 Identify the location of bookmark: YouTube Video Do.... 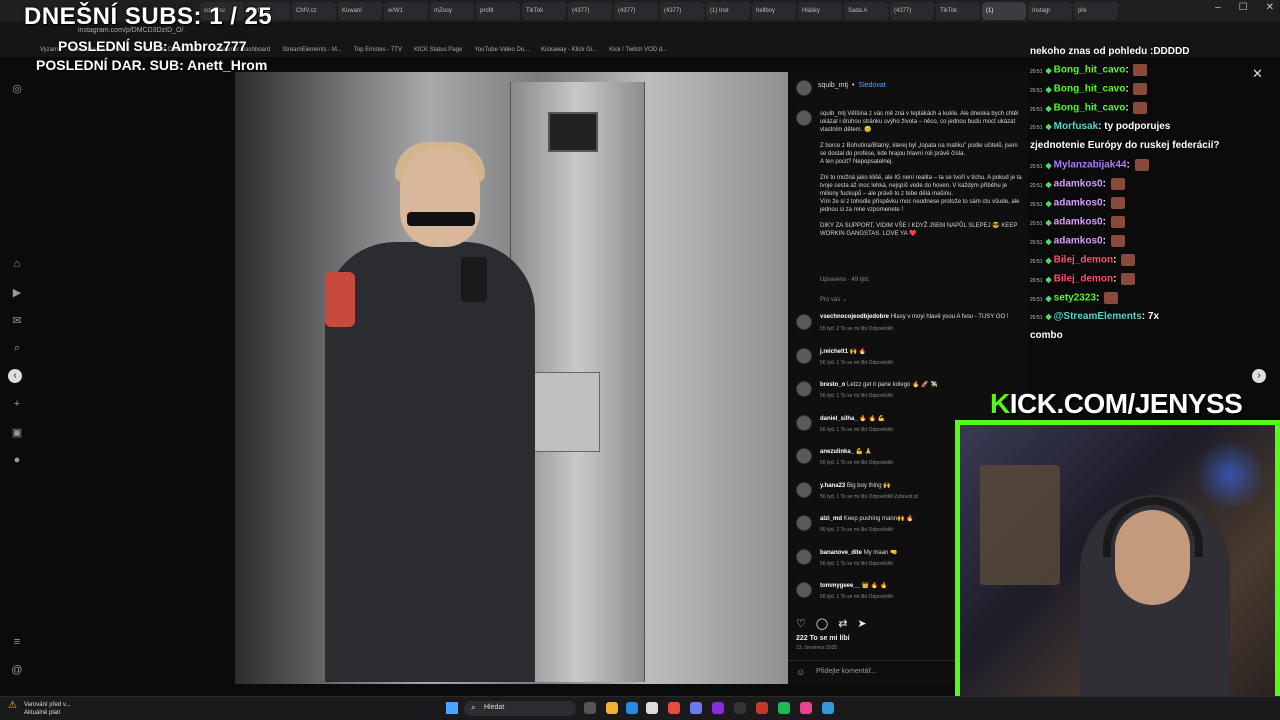
(501, 50).